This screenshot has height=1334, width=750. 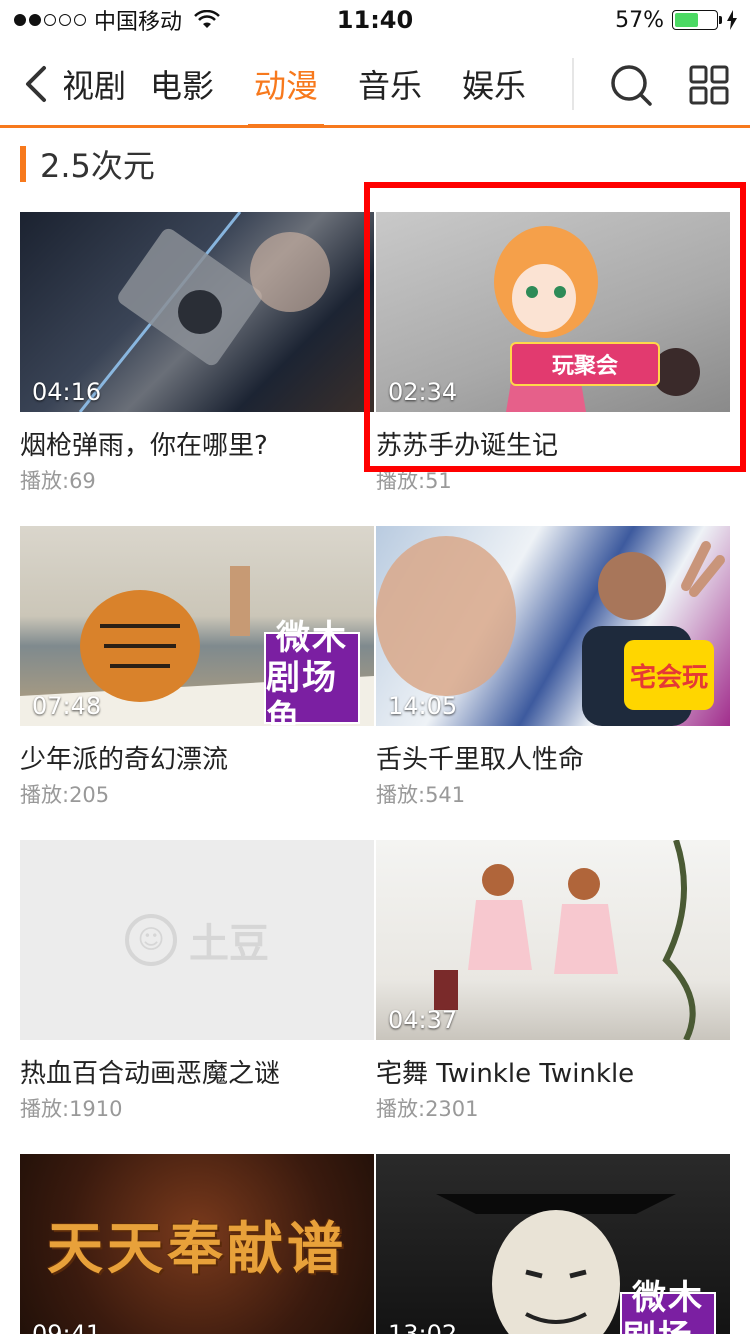 What do you see at coordinates (686, 20) in the screenshot?
I see `battery-fill` at bounding box center [686, 20].